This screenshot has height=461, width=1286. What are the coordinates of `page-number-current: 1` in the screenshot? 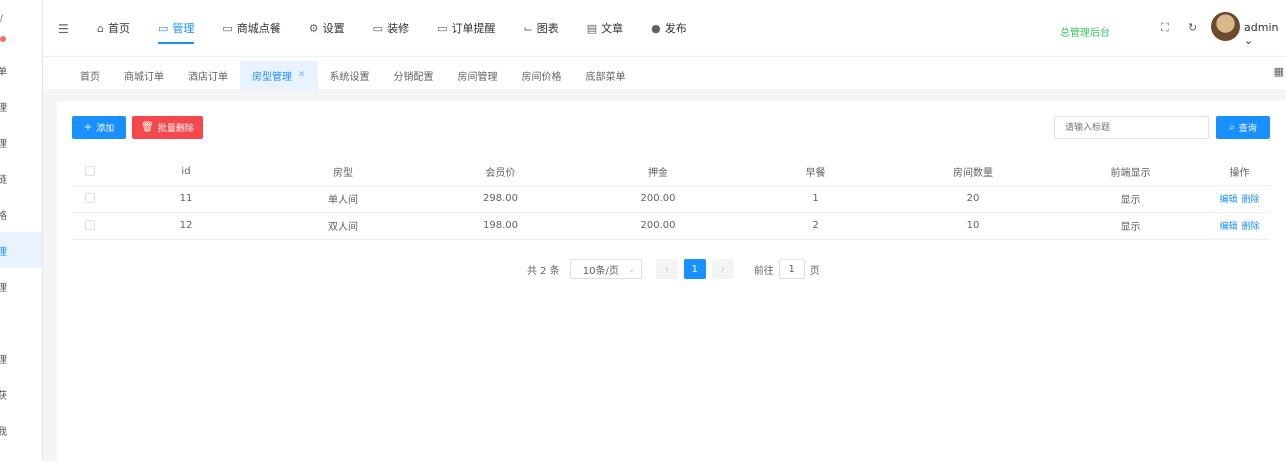 It's located at (694, 269).